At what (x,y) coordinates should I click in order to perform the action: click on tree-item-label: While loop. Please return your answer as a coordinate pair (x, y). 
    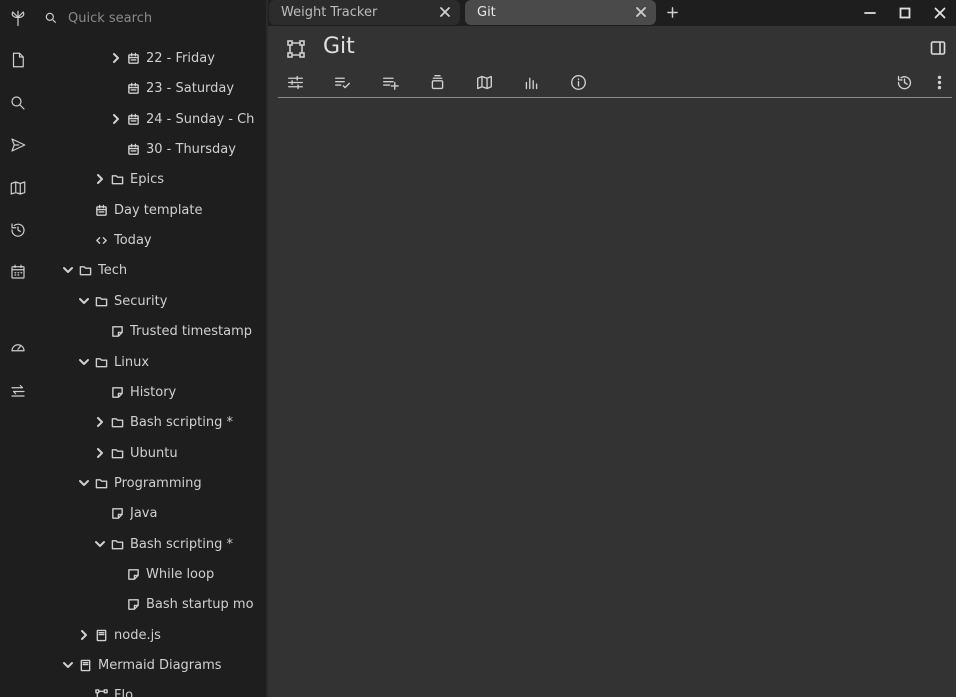
    Looking at the image, I should click on (180, 574).